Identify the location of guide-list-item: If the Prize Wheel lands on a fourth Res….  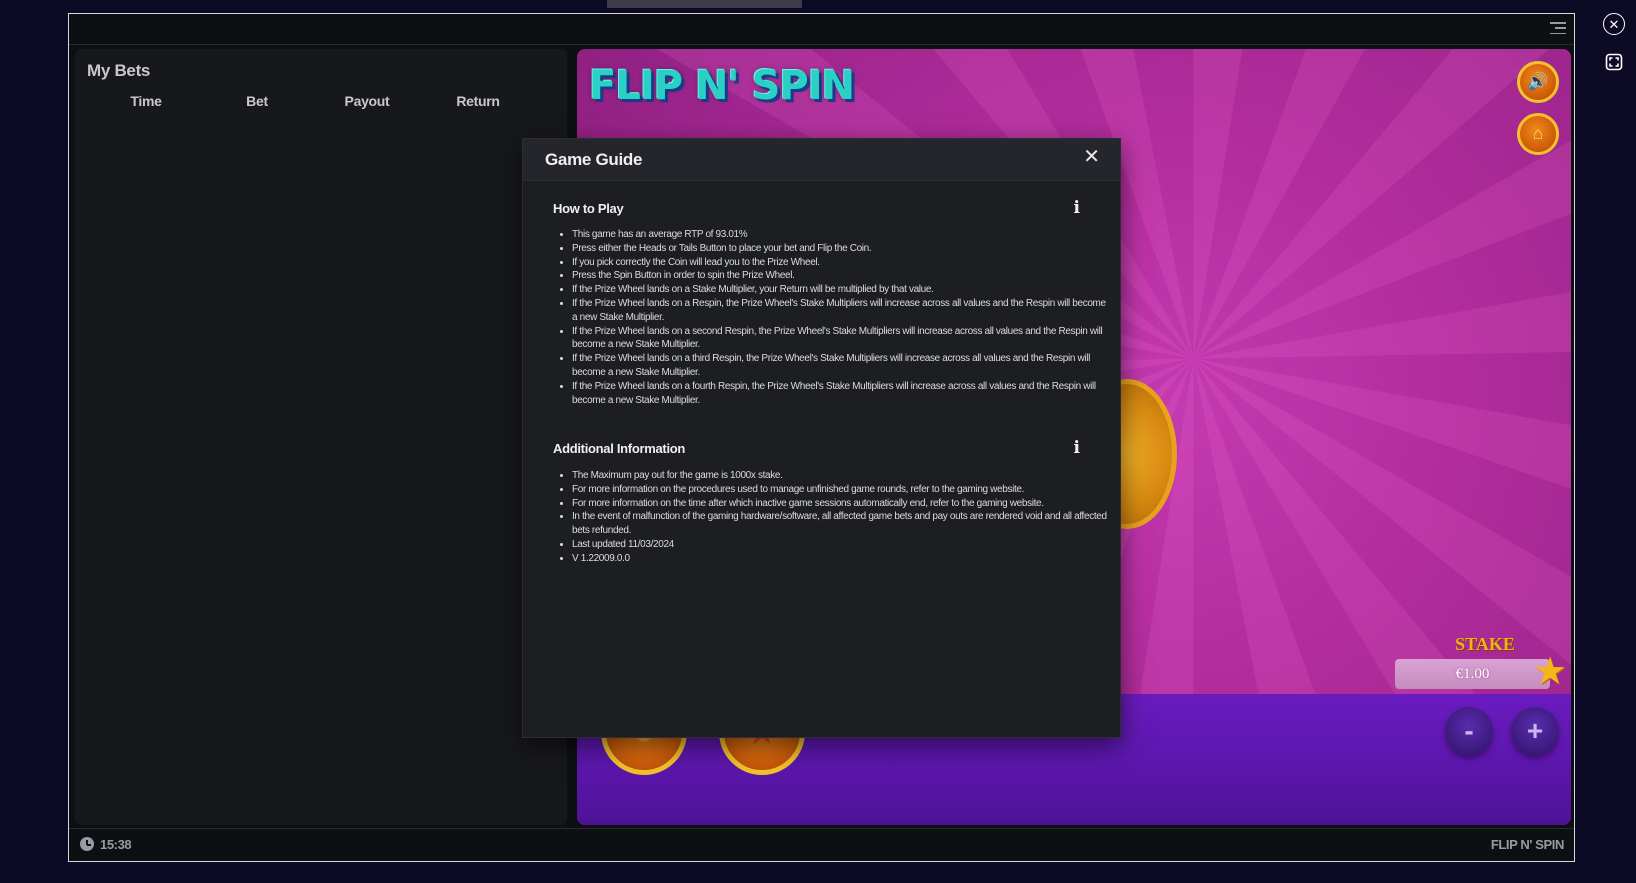
(839, 394).